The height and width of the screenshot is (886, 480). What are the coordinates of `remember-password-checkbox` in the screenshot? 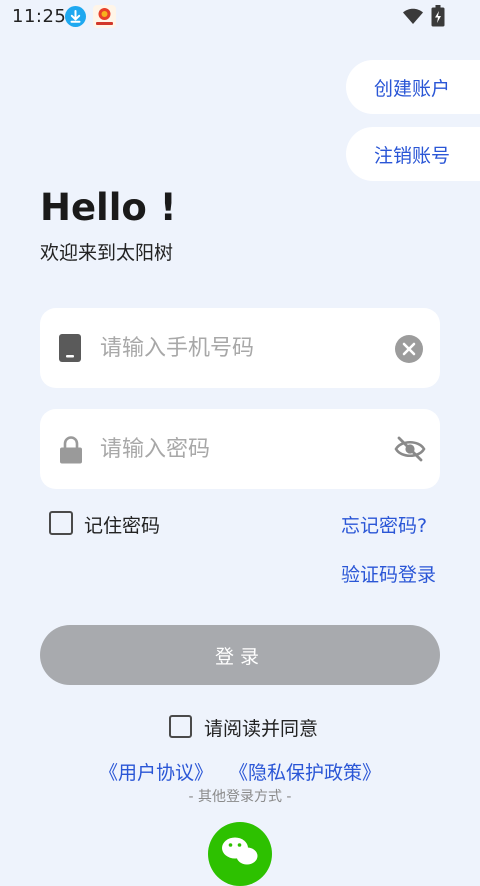 It's located at (61, 523).